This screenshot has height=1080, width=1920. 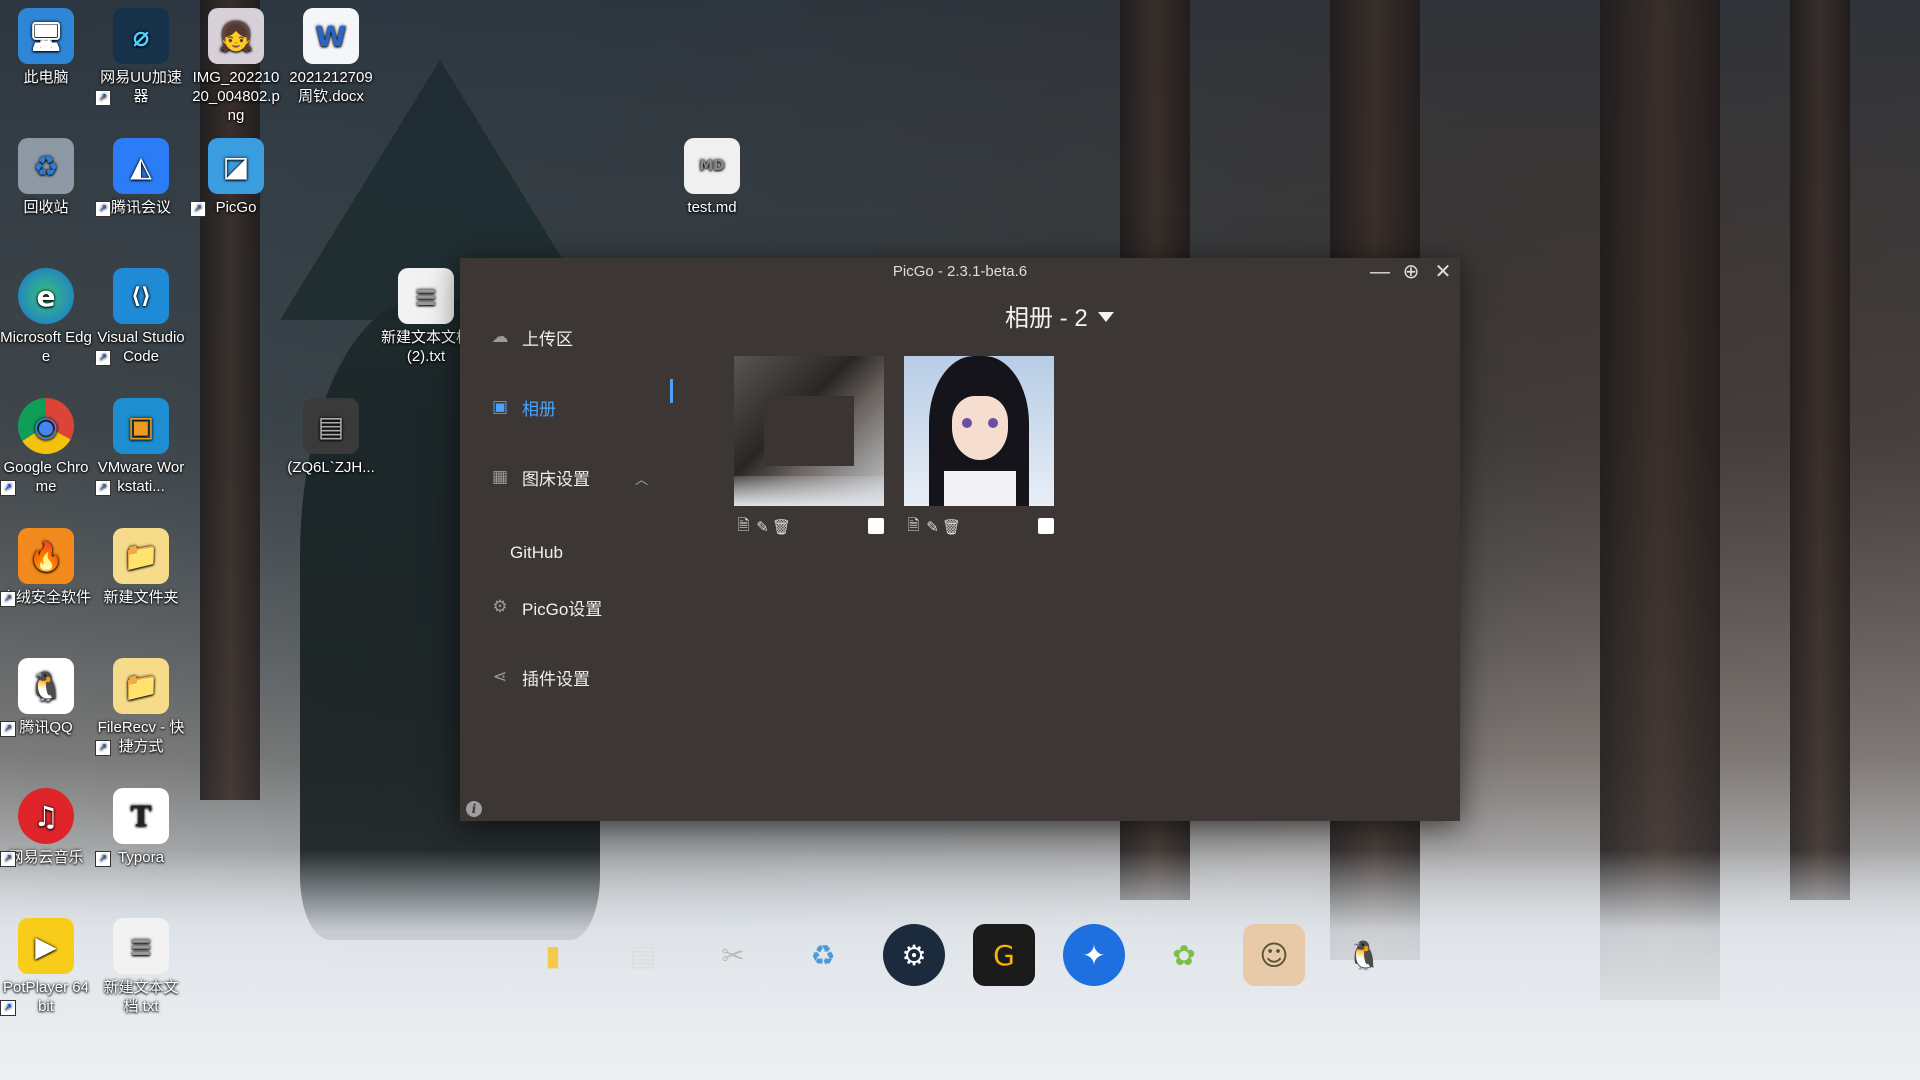 What do you see at coordinates (1443, 272) in the screenshot?
I see `close-icon: ✕` at bounding box center [1443, 272].